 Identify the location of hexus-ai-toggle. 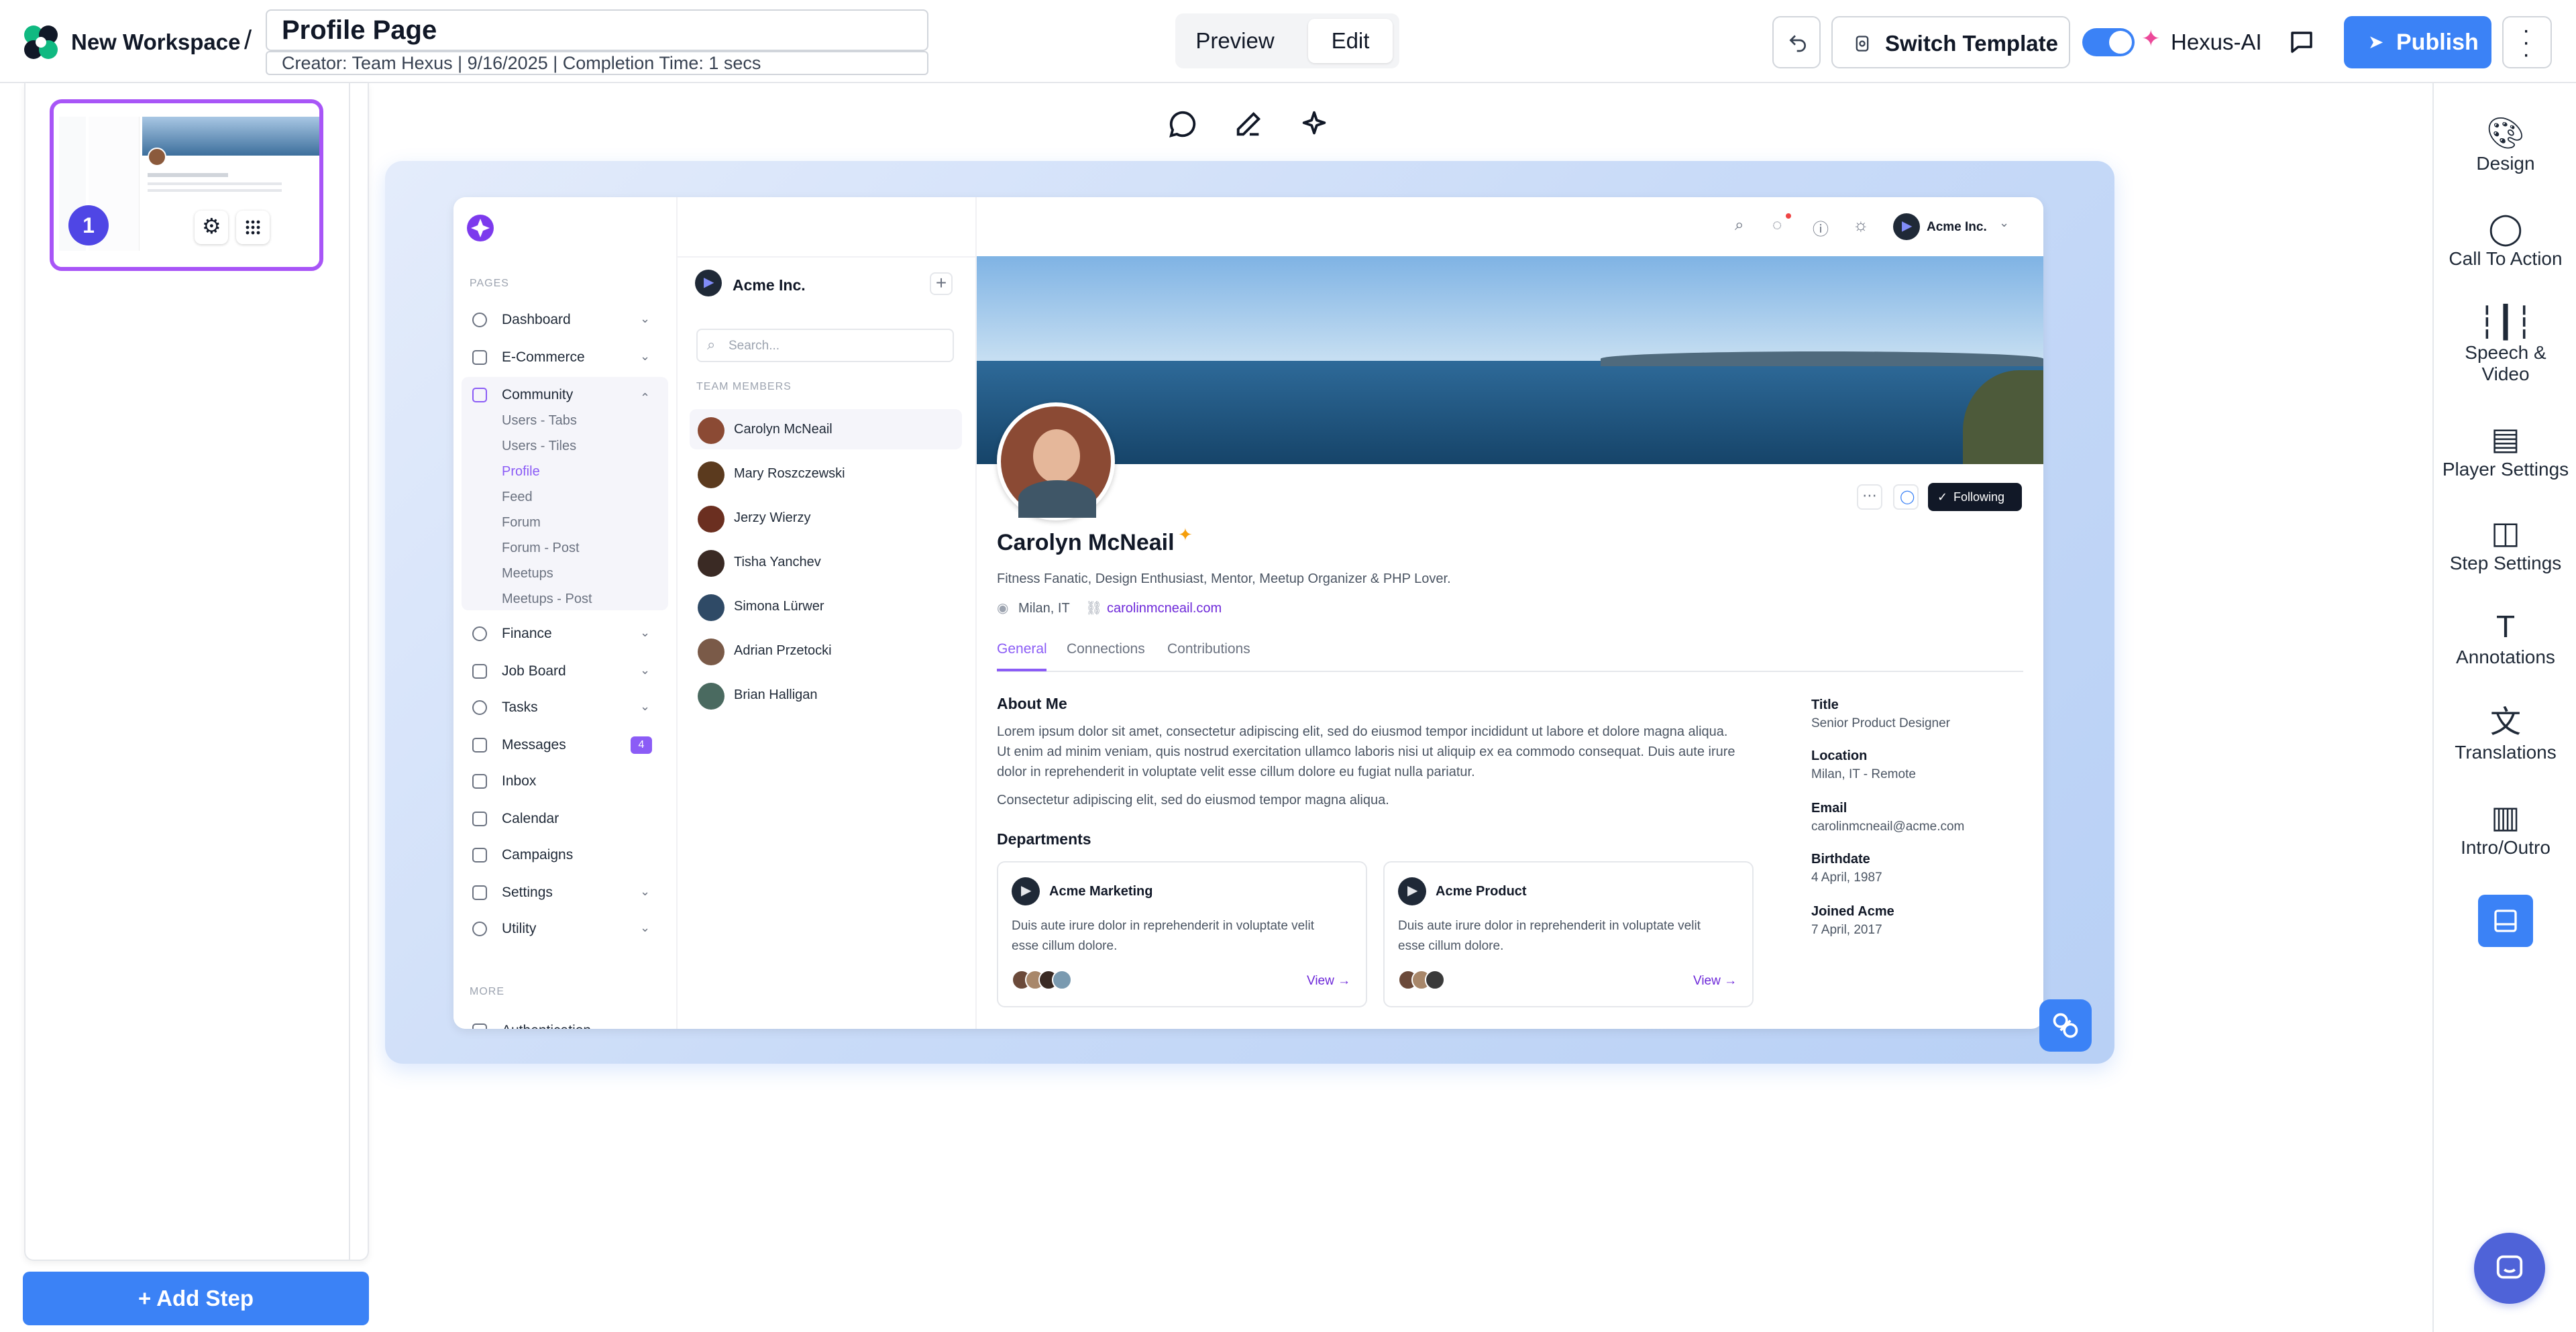
(2108, 42).